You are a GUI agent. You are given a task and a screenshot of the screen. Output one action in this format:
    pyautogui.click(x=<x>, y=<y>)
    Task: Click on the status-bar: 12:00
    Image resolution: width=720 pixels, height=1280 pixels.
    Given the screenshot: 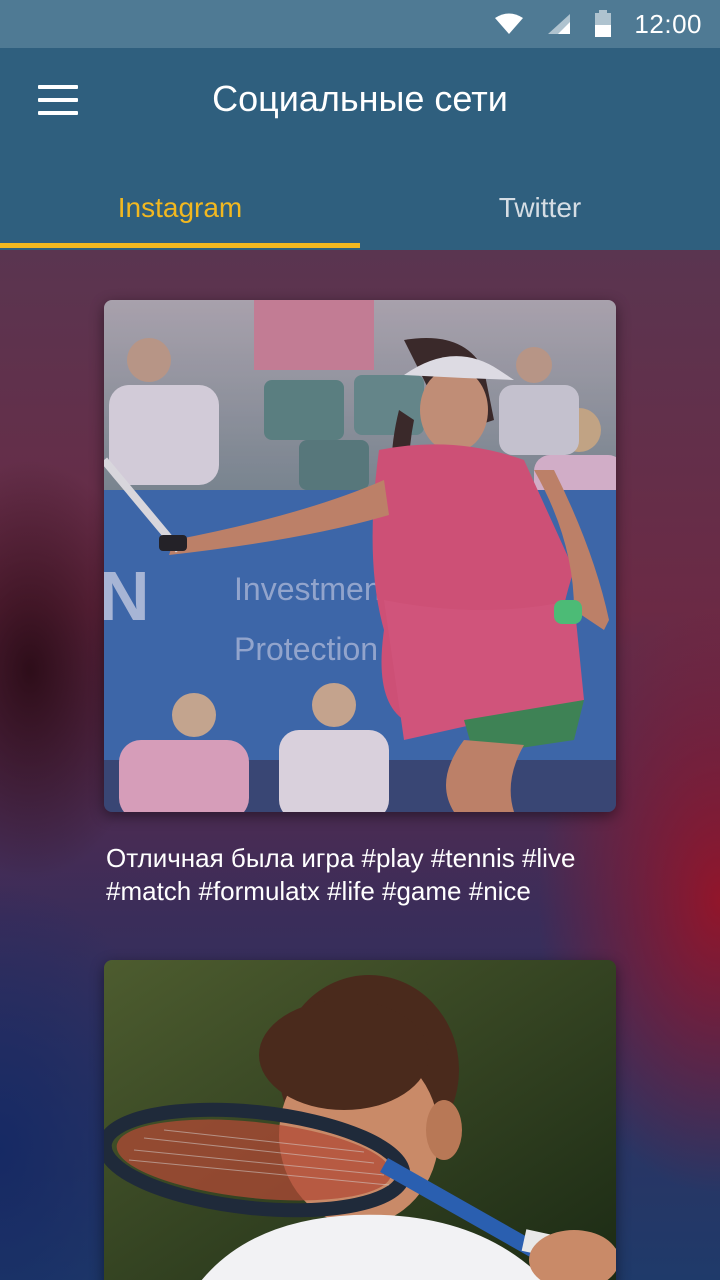 What is the action you would take?
    pyautogui.click(x=360, y=24)
    